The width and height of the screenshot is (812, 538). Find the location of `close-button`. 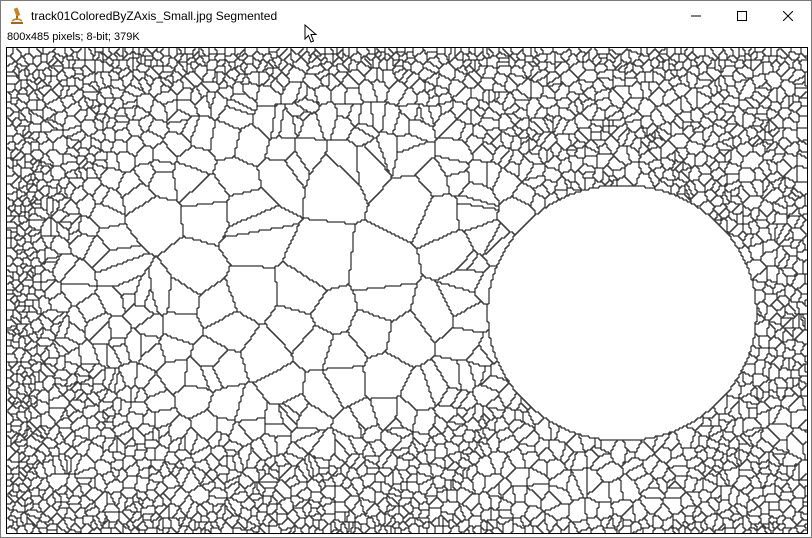

close-button is located at coordinates (788, 16).